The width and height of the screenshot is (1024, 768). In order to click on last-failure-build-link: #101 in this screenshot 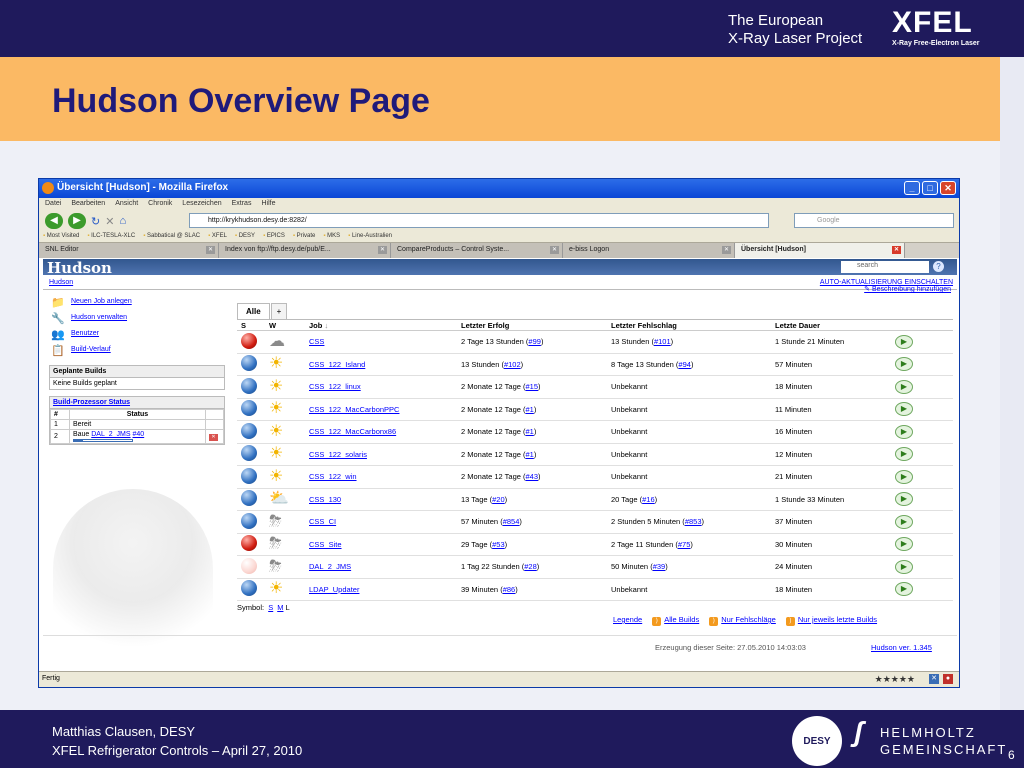, I will do `click(662, 341)`.